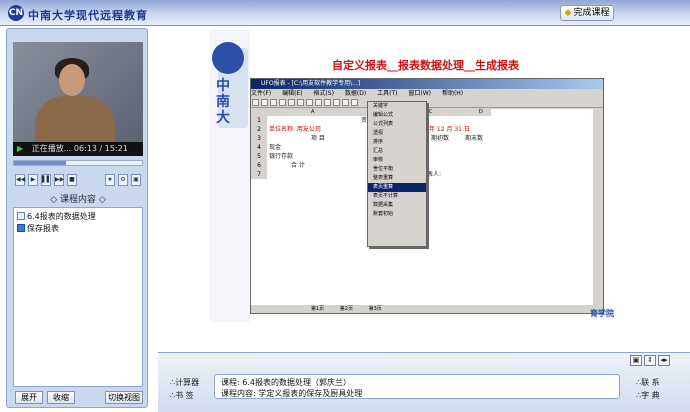 Image resolution: width=690 pixels, height=412 pixels. I want to click on menu-item: 编辑公式, so click(383, 115).